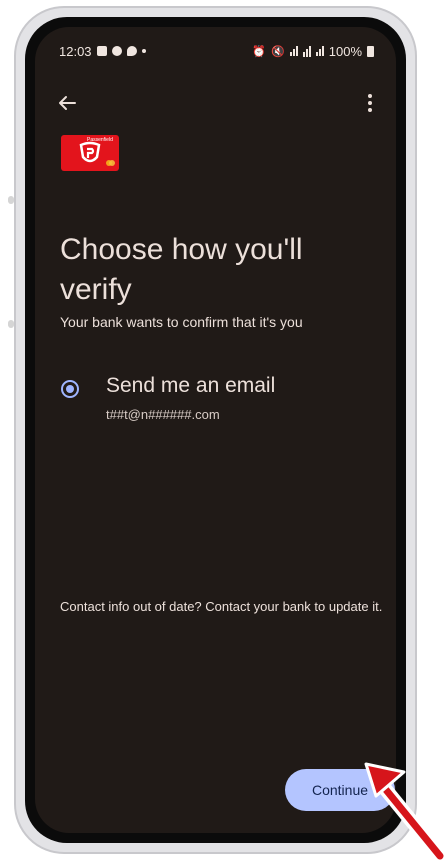  Describe the element at coordinates (181, 270) in the screenshot. I see `page-title: Choose how you'll verify` at that location.